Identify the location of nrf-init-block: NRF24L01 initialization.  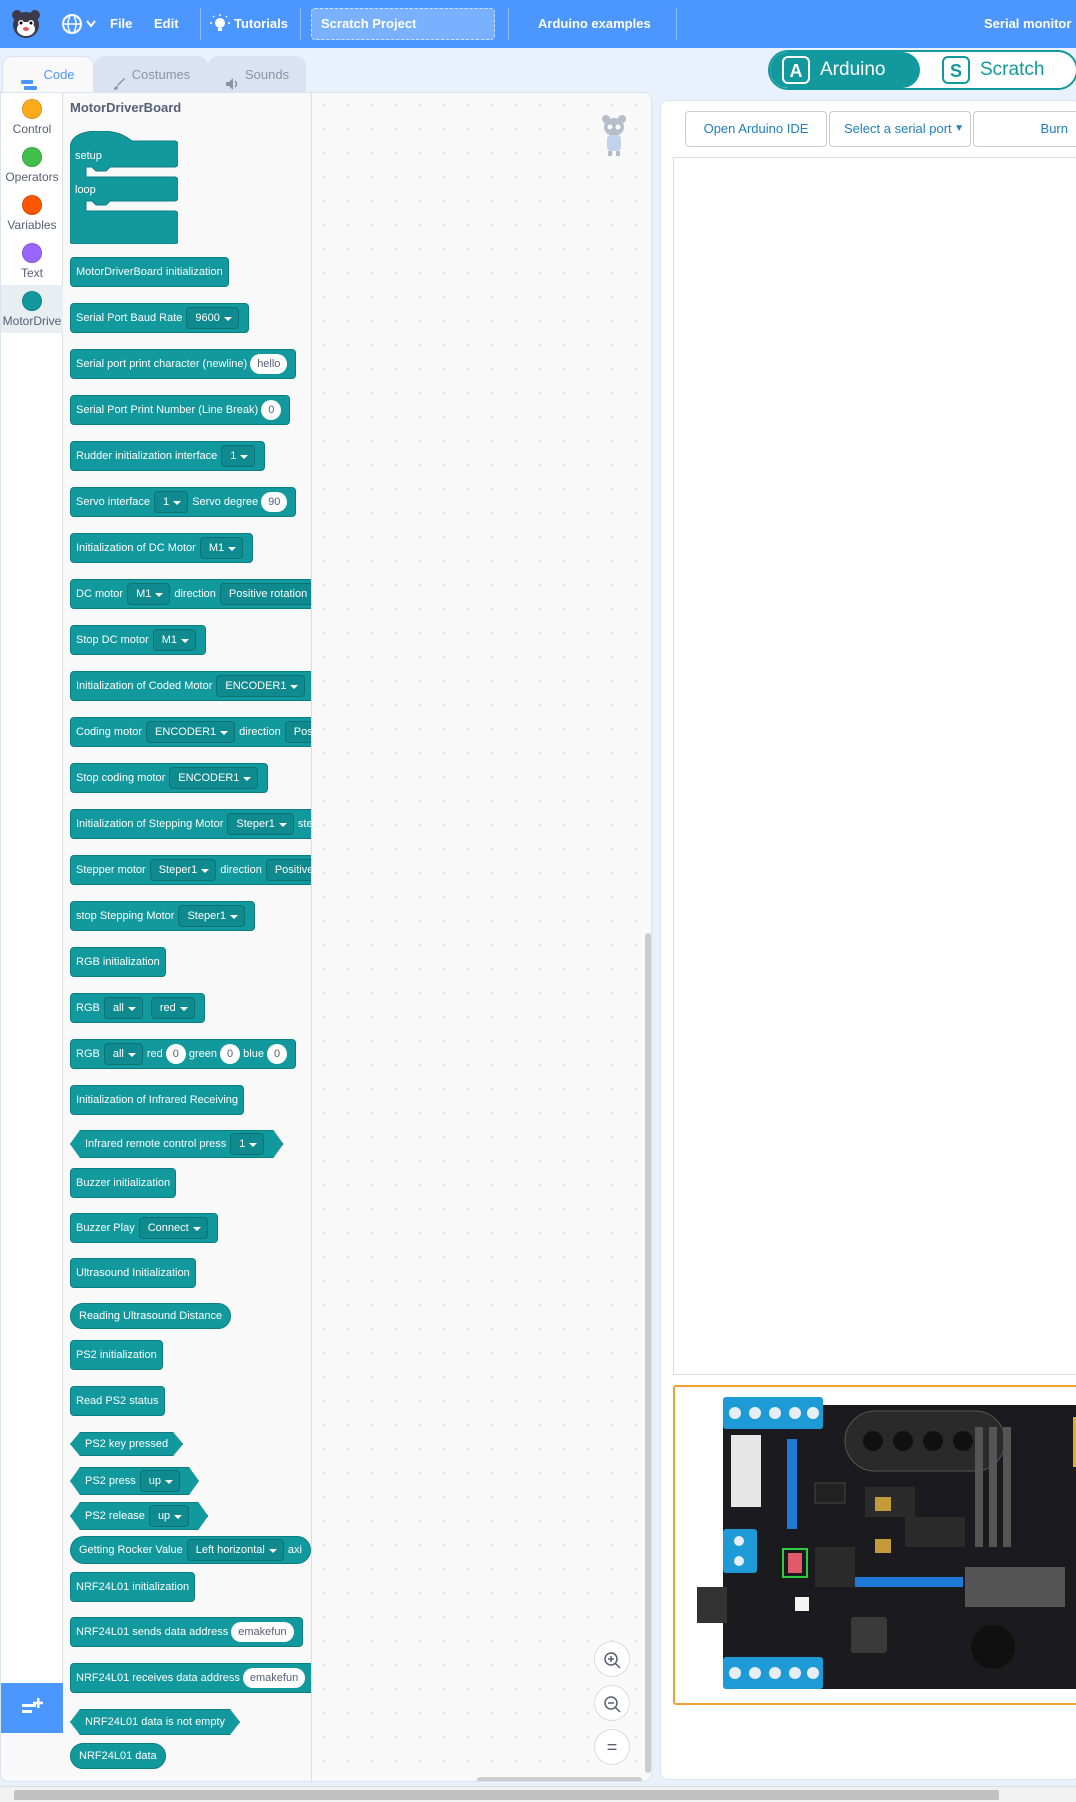
(133, 1587).